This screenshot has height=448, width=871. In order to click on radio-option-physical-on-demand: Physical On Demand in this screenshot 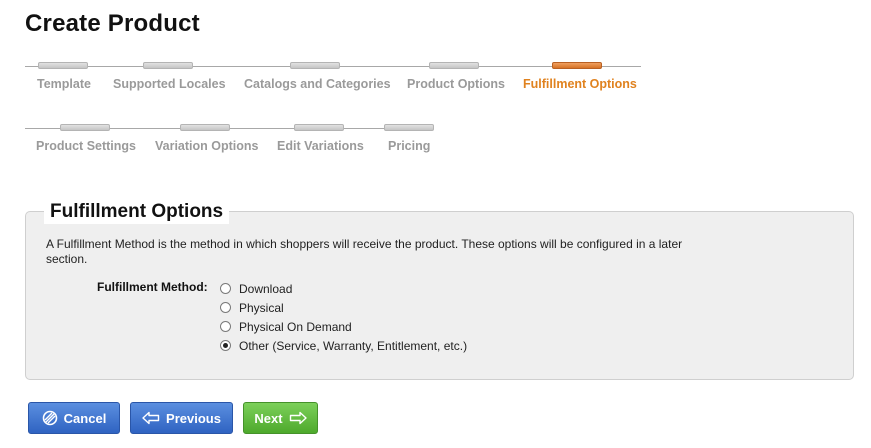, I will do `click(343, 326)`.